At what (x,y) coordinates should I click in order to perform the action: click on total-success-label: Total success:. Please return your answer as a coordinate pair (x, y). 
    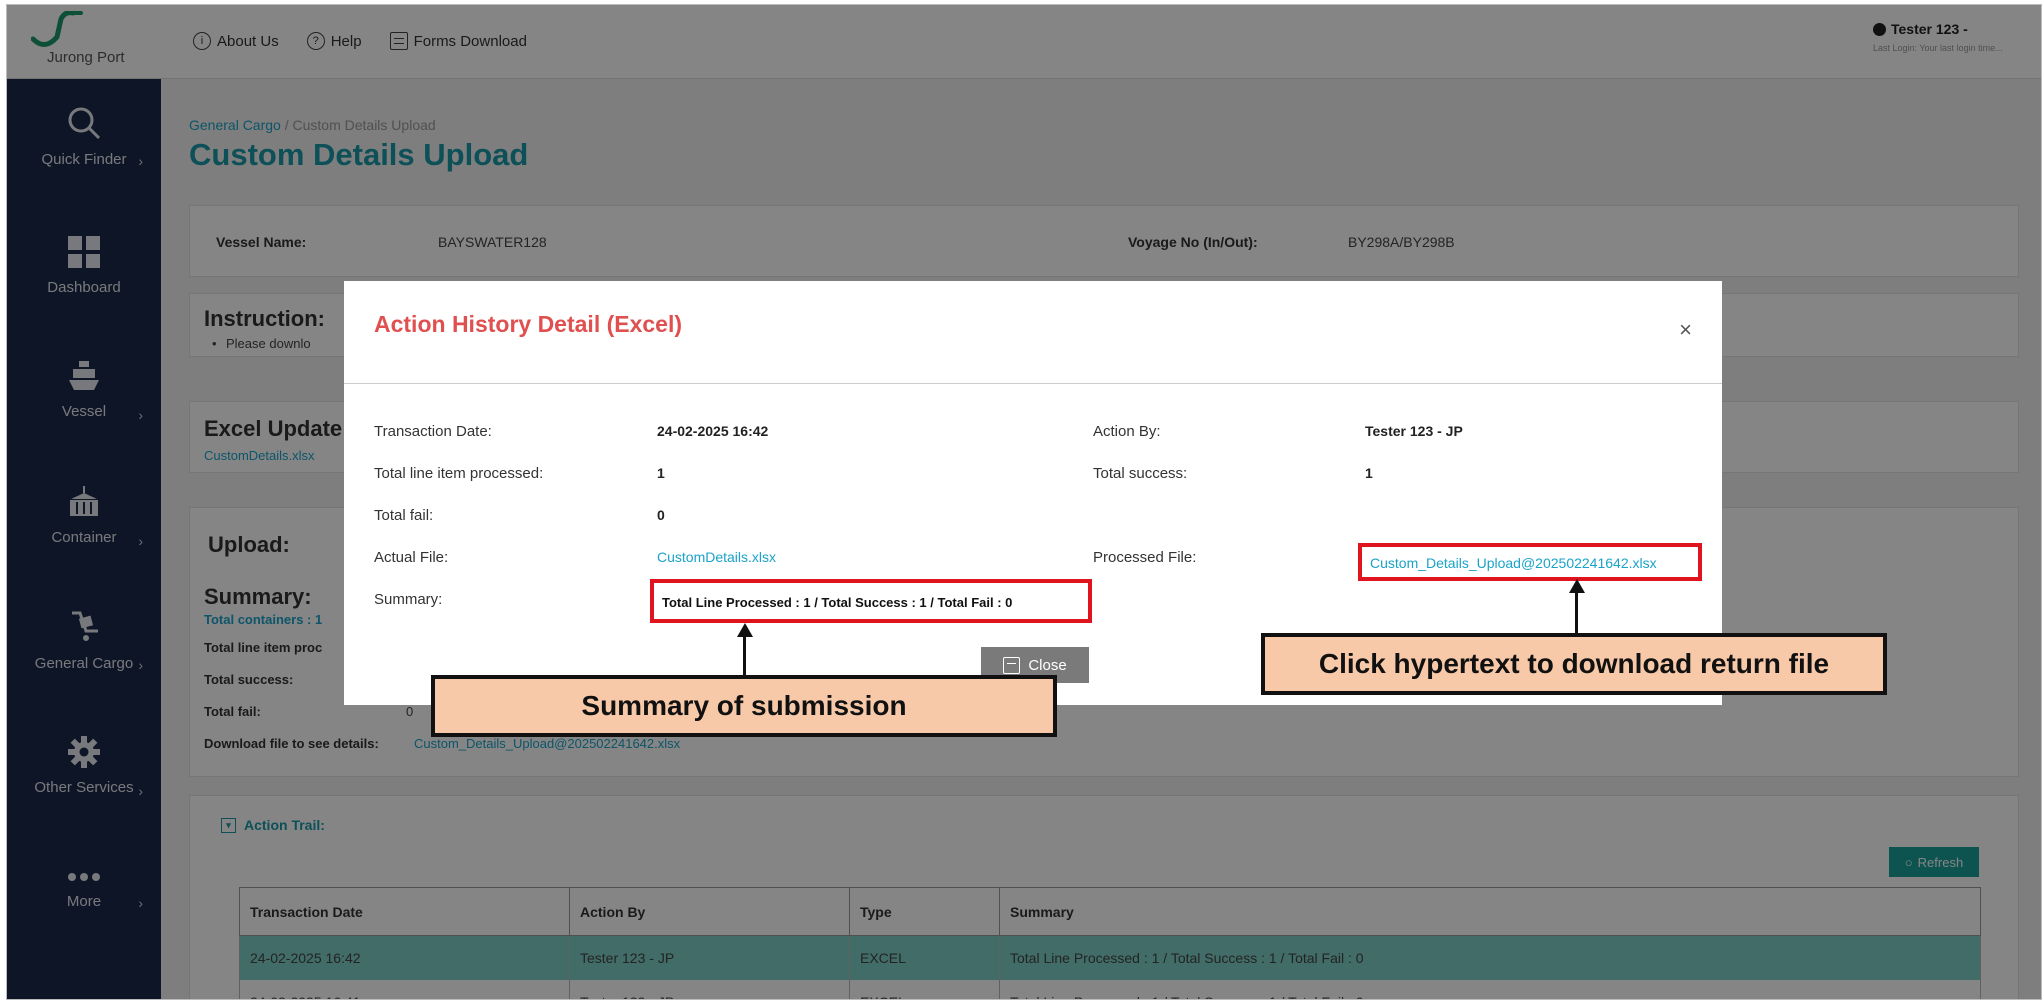
    Looking at the image, I should click on (1140, 473).